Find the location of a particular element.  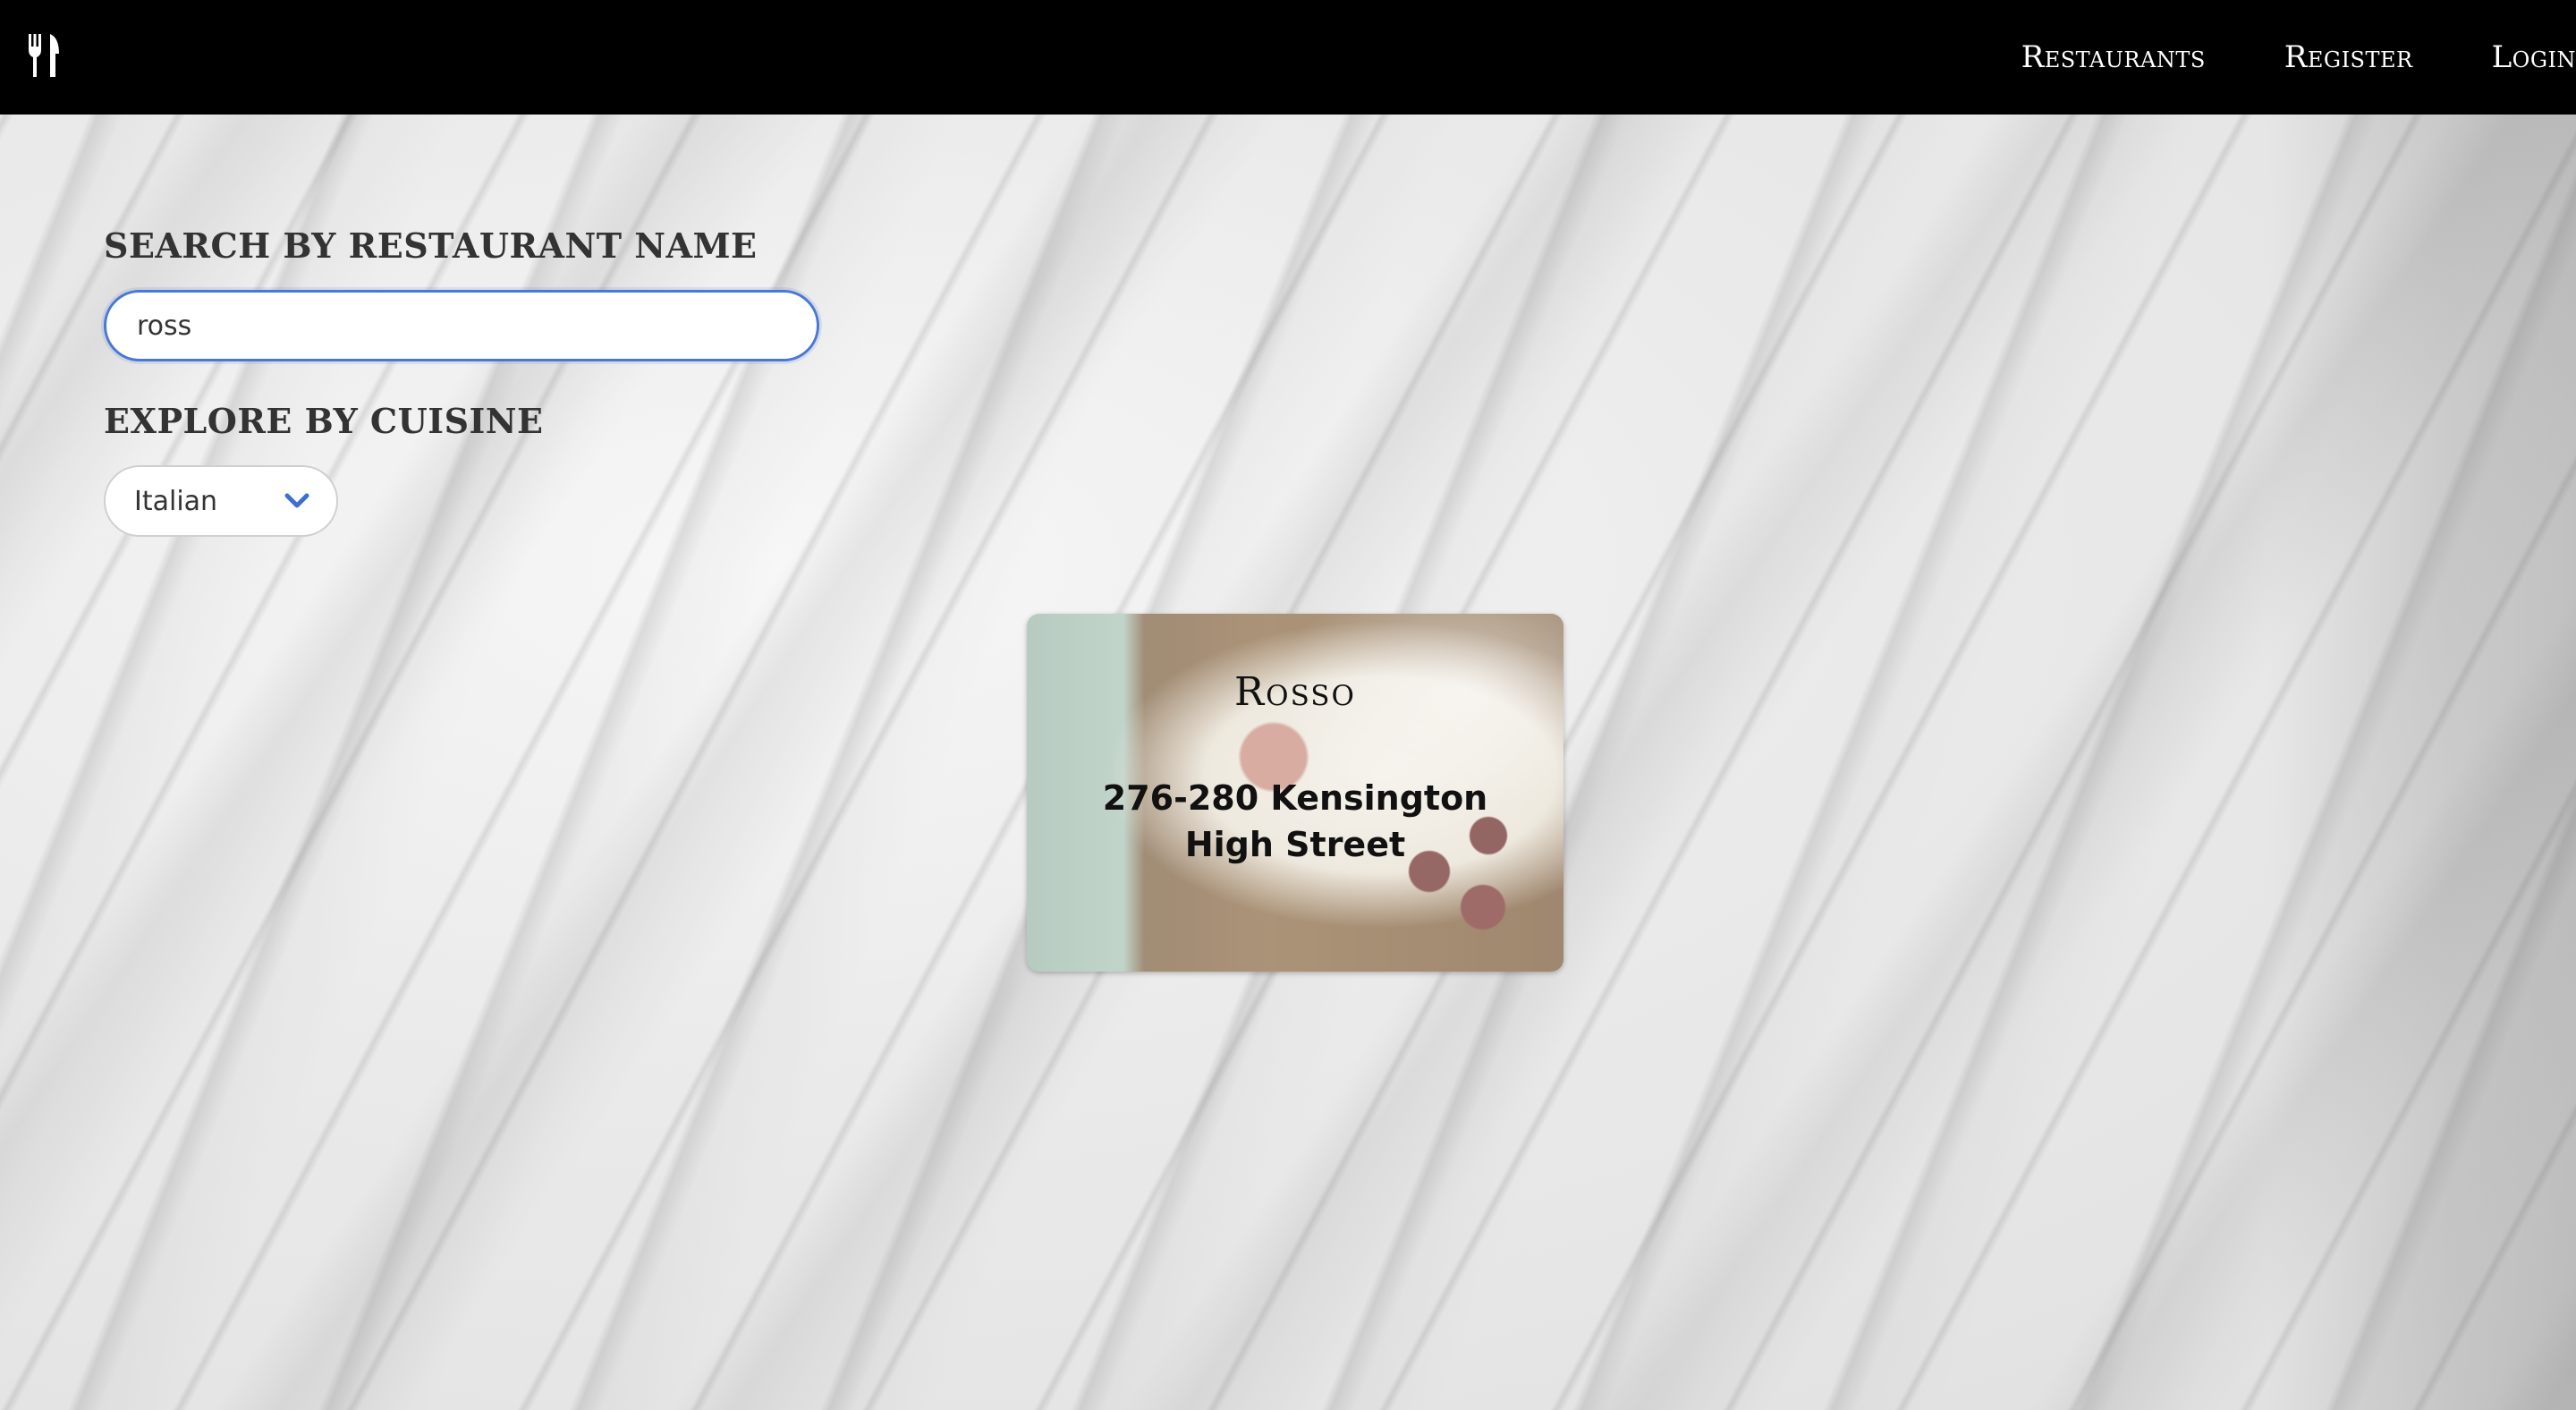

cuisine-select: Italian is located at coordinates (221, 501).